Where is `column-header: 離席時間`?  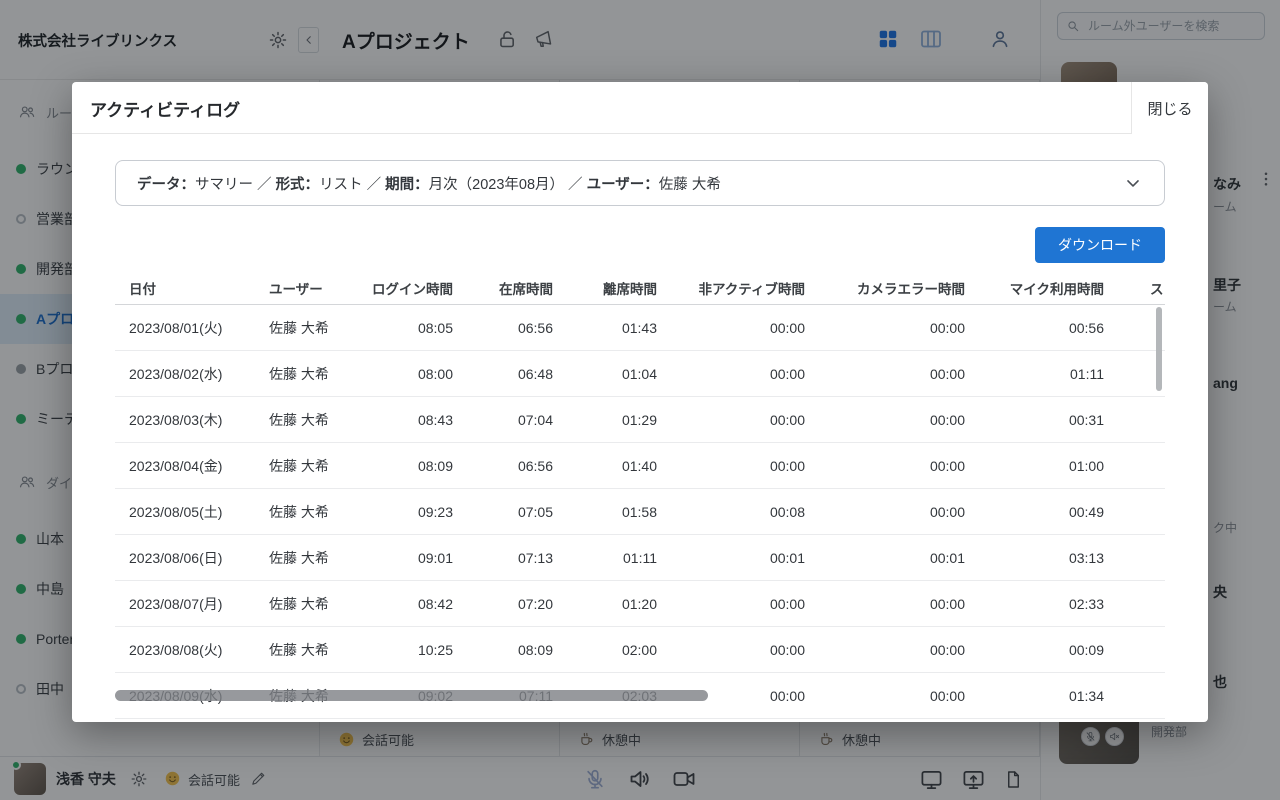
column-header: 離席時間 is located at coordinates (630, 289).